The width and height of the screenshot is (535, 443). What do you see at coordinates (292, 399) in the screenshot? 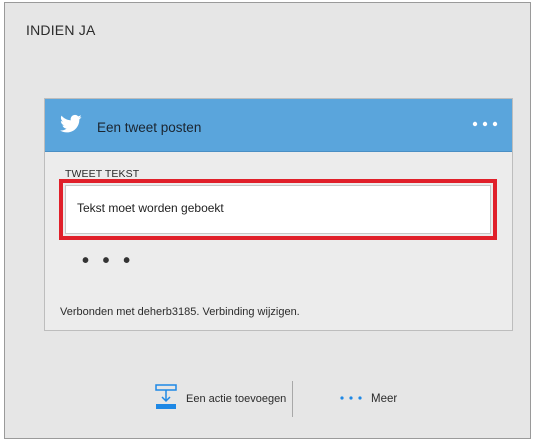
I see `actions-divider` at bounding box center [292, 399].